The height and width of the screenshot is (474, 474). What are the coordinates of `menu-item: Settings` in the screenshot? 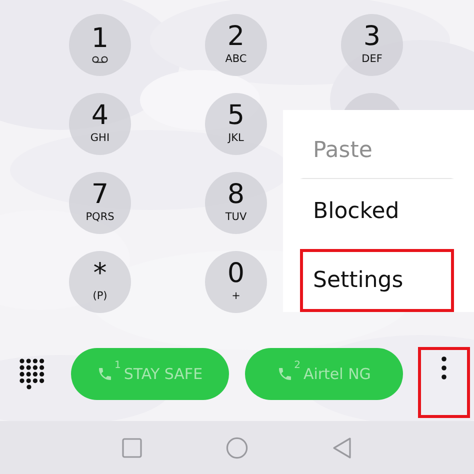 It's located at (377, 280).